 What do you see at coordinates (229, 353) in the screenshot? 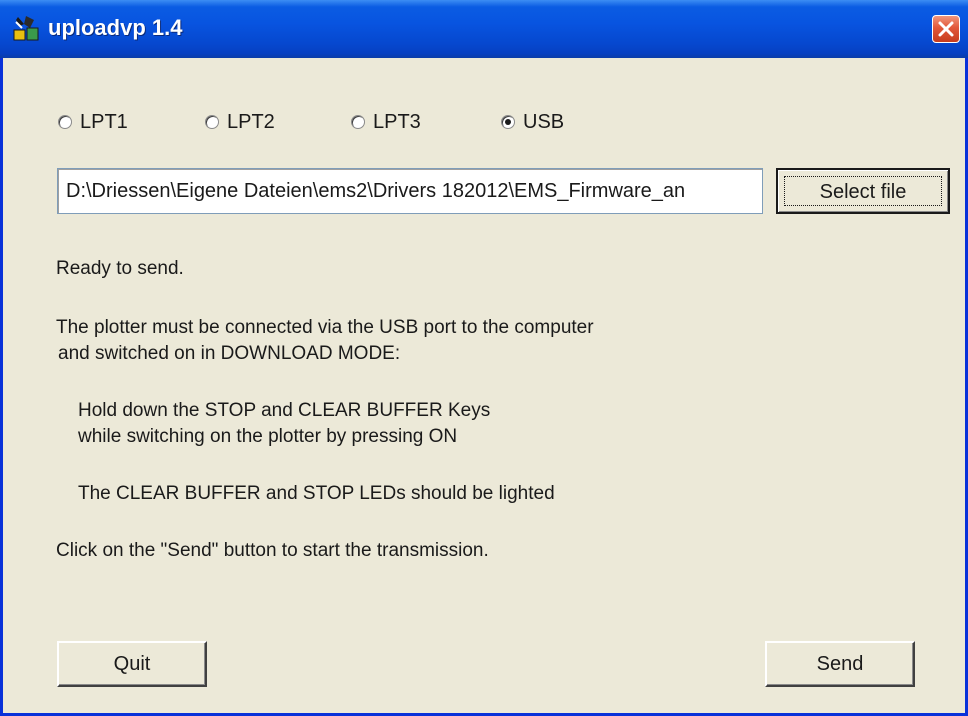
I see `instruction-line-2: and switched on in DOWNLOAD MODE:` at bounding box center [229, 353].